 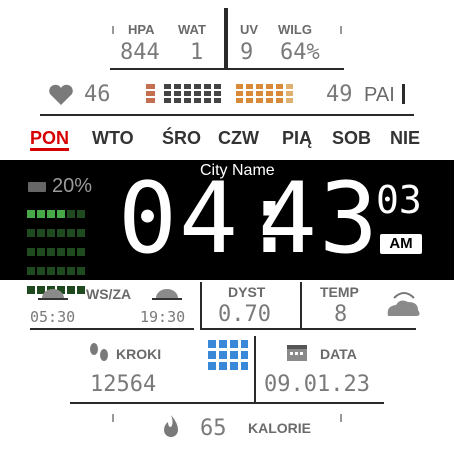 I want to click on battery-percent: 20%, so click(x=72, y=186).